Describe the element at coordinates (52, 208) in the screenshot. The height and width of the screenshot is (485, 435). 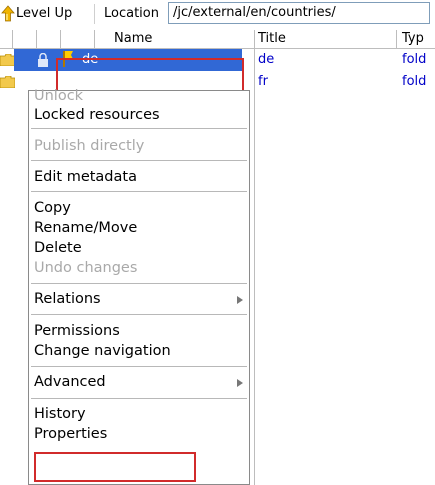
I see `menu-item-copy: Copy` at that location.